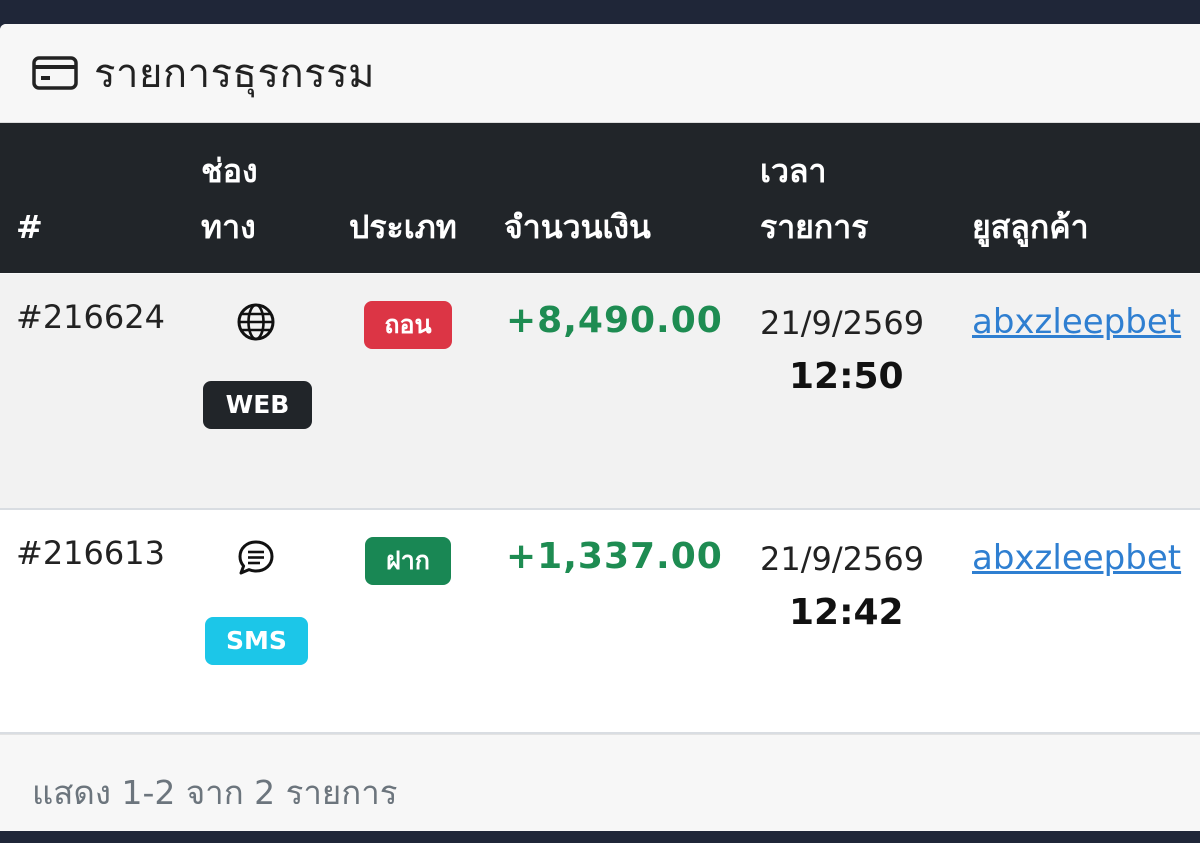 The image size is (1200, 843). What do you see at coordinates (814, 227) in the screenshot?
I see `header-time-line2: รายการ` at bounding box center [814, 227].